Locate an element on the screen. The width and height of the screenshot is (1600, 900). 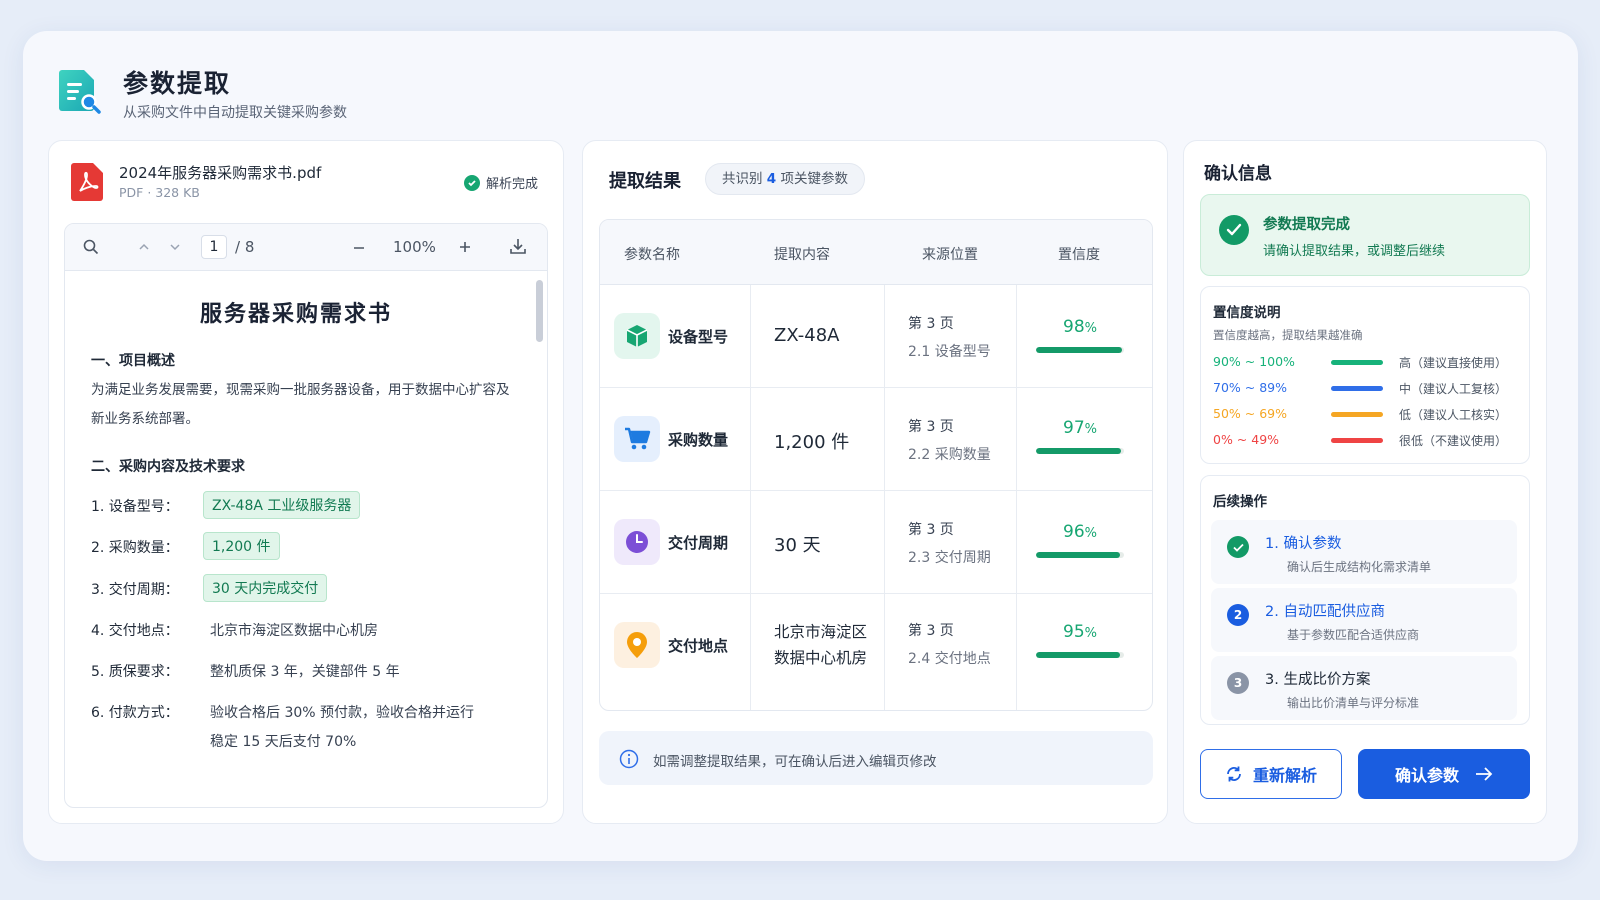
scrollbar-thumb is located at coordinates (539, 311).